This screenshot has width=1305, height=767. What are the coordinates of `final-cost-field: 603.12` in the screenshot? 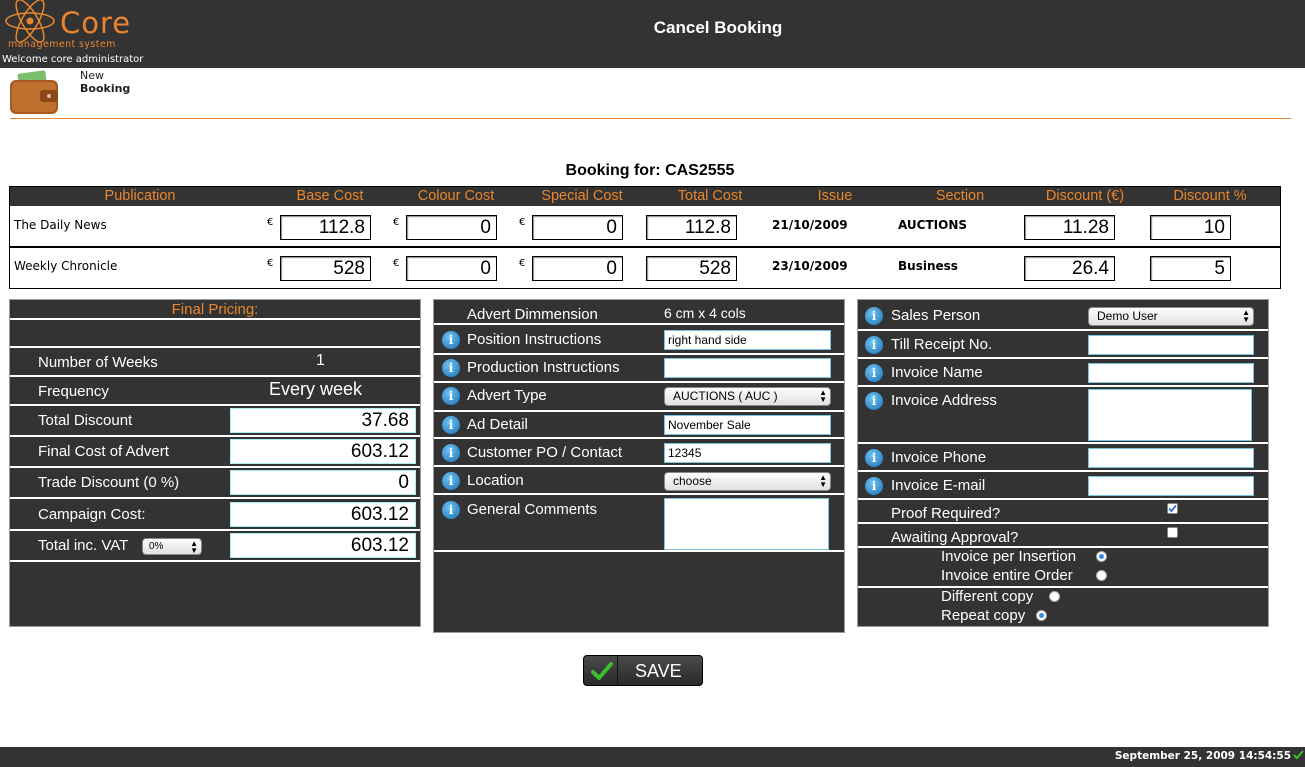 It's located at (323, 451).